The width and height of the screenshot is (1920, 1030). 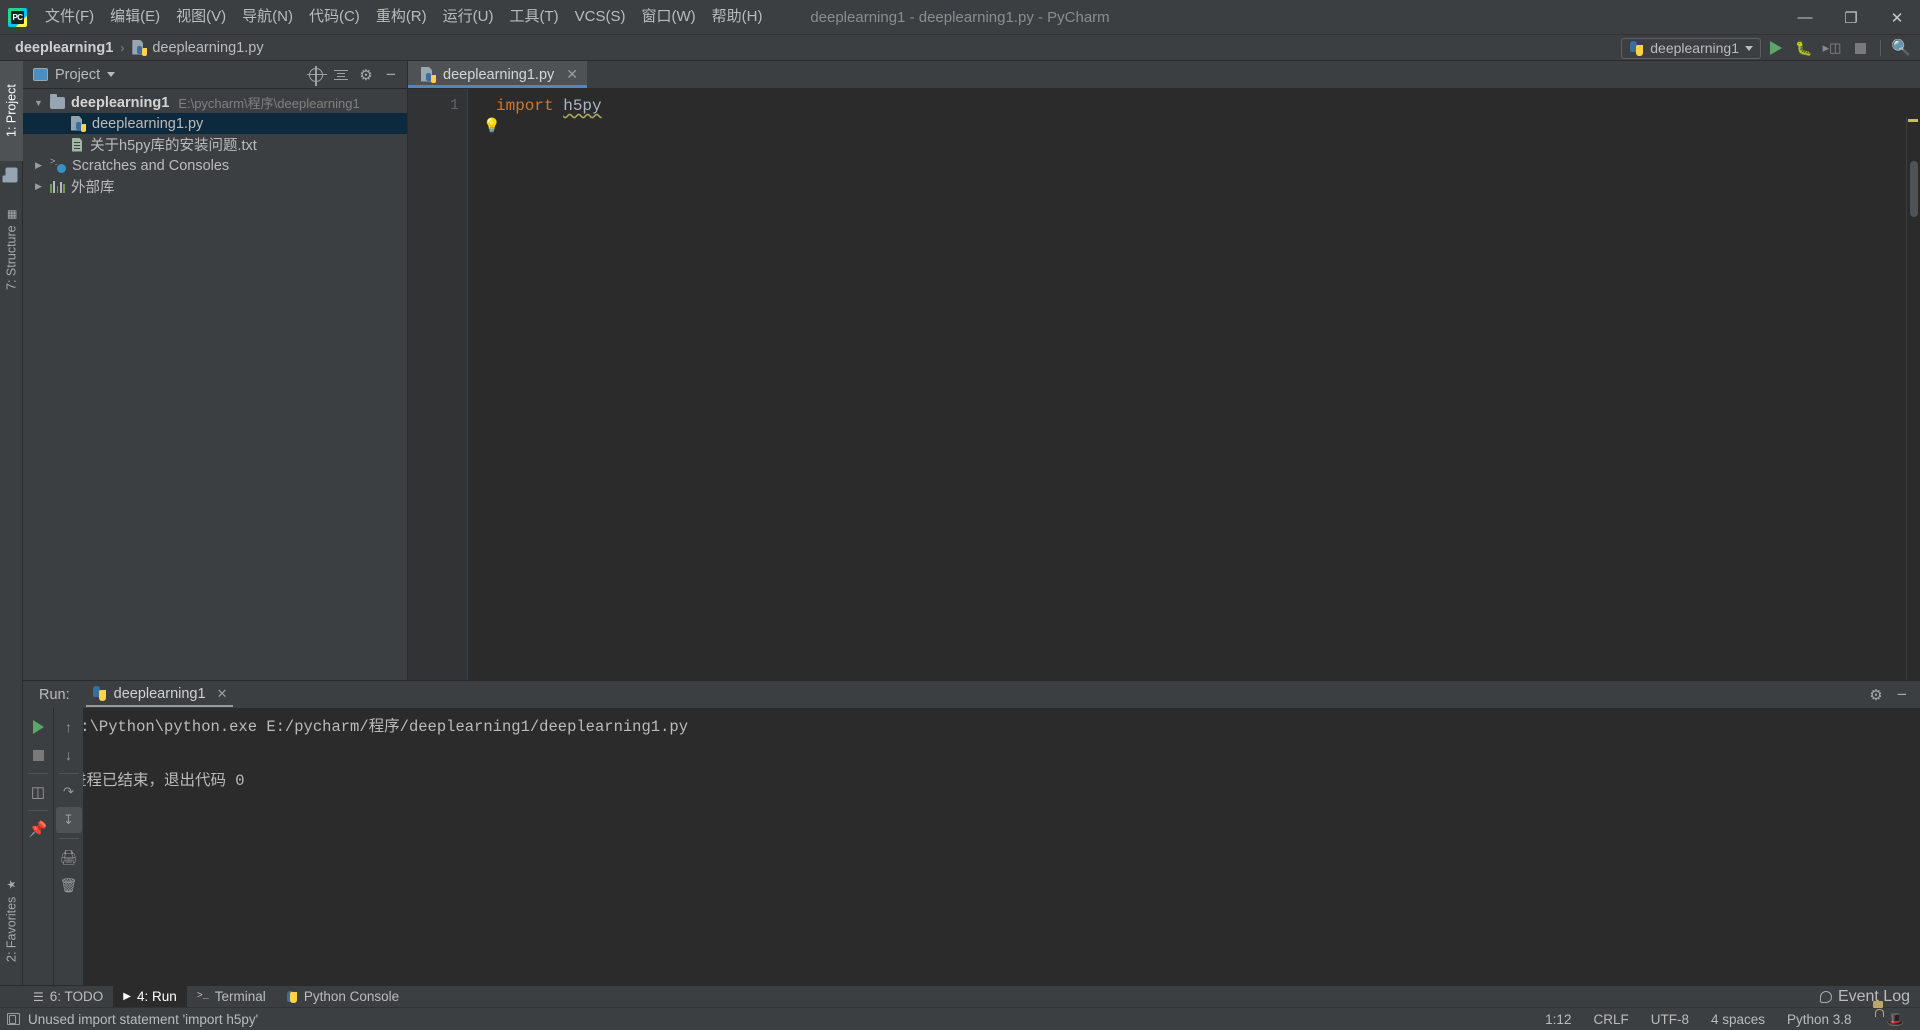 I want to click on chevron-down-icon: ▼, so click(x=38, y=103).